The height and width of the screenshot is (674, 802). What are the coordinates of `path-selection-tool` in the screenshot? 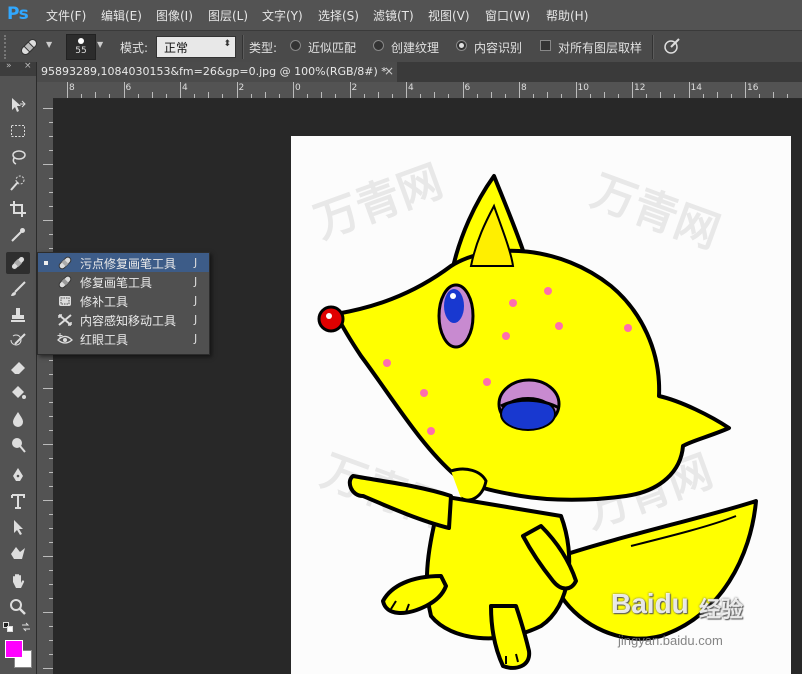 It's located at (18, 527).